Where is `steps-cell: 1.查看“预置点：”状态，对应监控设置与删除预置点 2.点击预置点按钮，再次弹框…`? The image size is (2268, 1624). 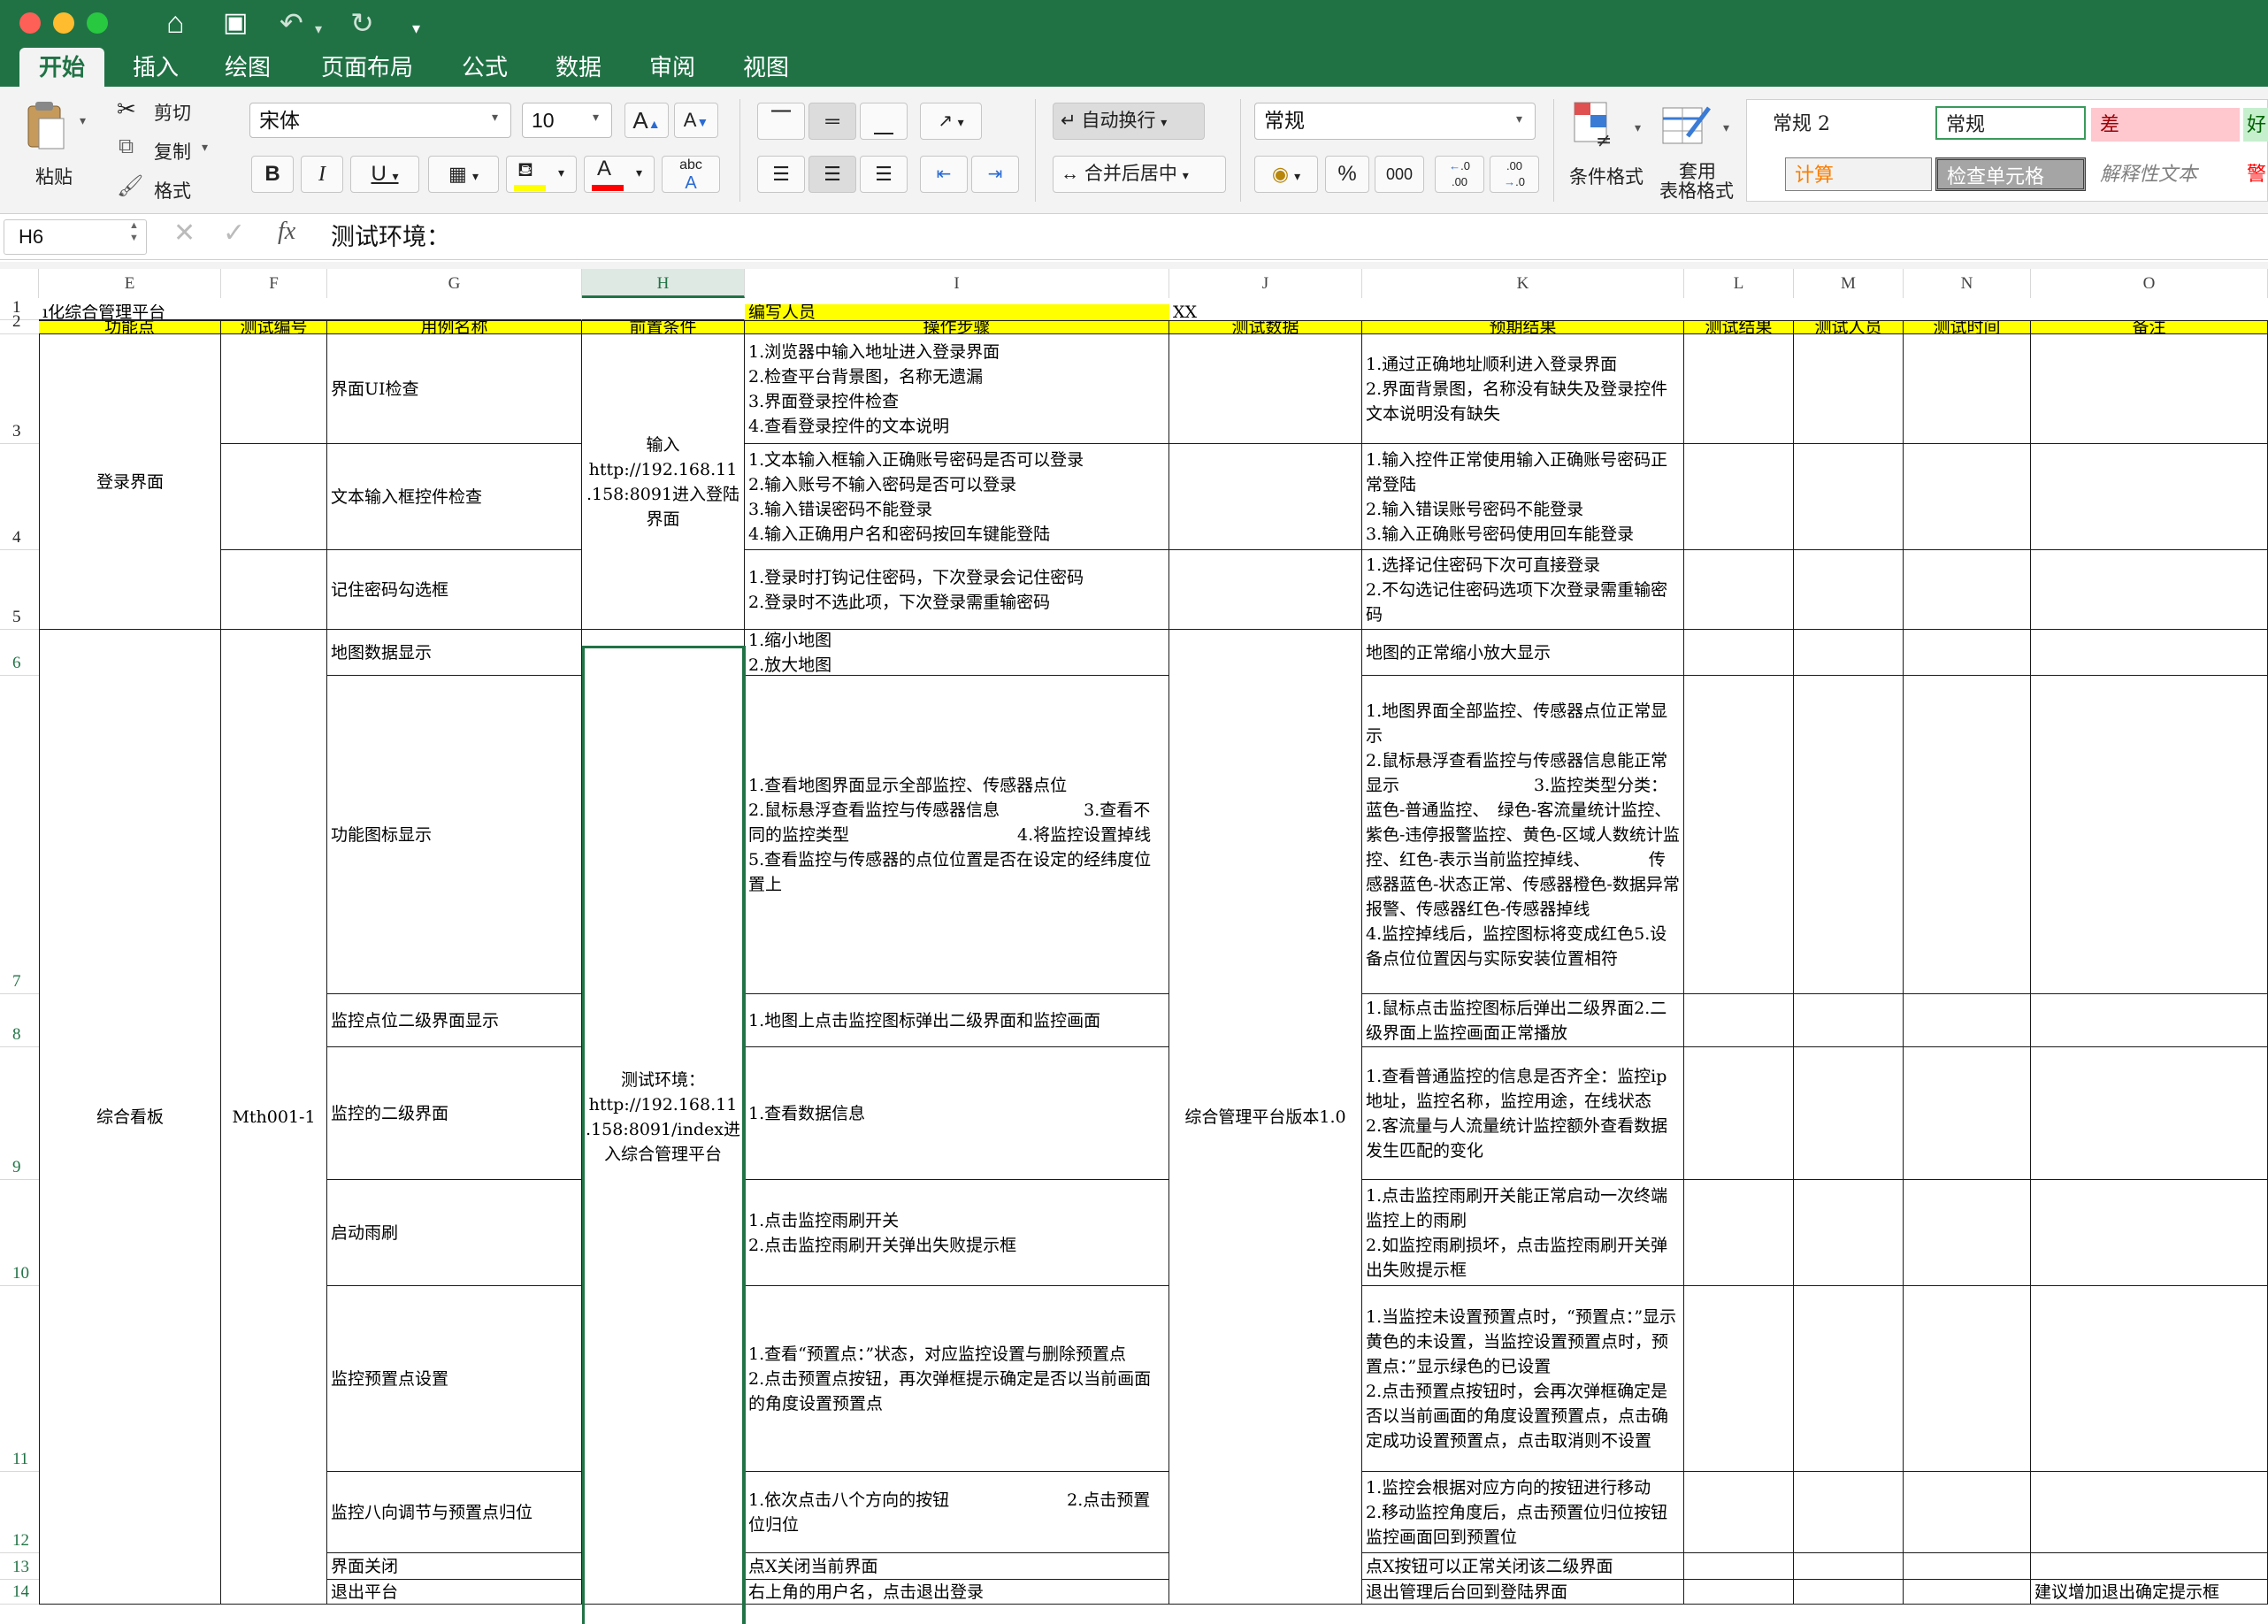 steps-cell: 1.查看“预置点：”状态，对应监控设置与删除预置点 2.点击预置点按钮，再次弹框… is located at coordinates (957, 1379).